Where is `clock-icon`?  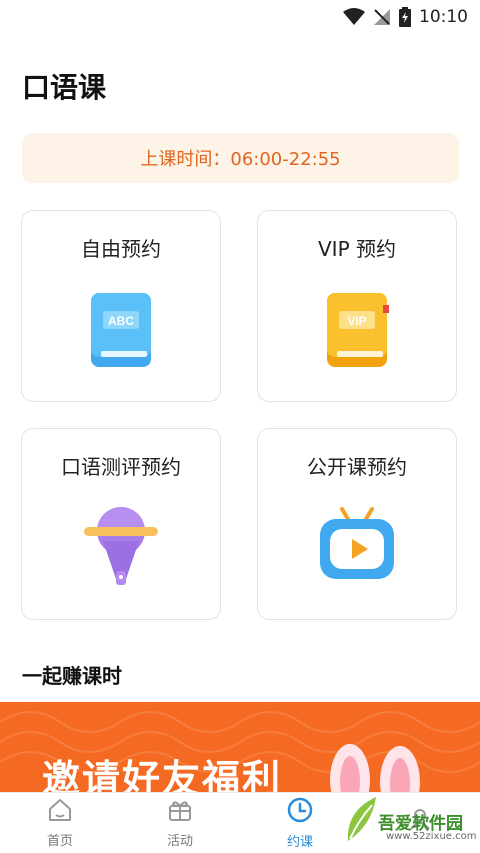
clock-icon is located at coordinates (300, 812).